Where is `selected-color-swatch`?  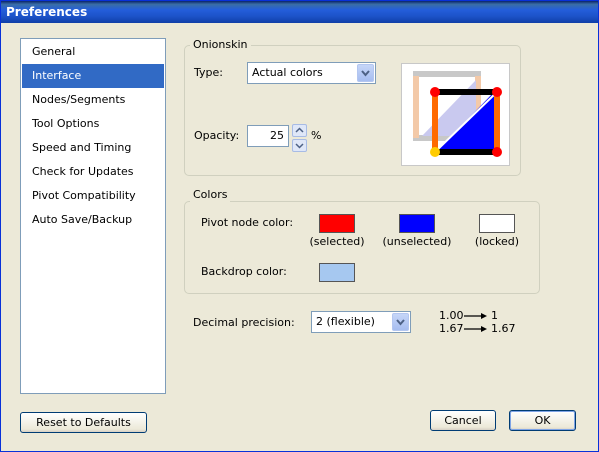 selected-color-swatch is located at coordinates (337, 223).